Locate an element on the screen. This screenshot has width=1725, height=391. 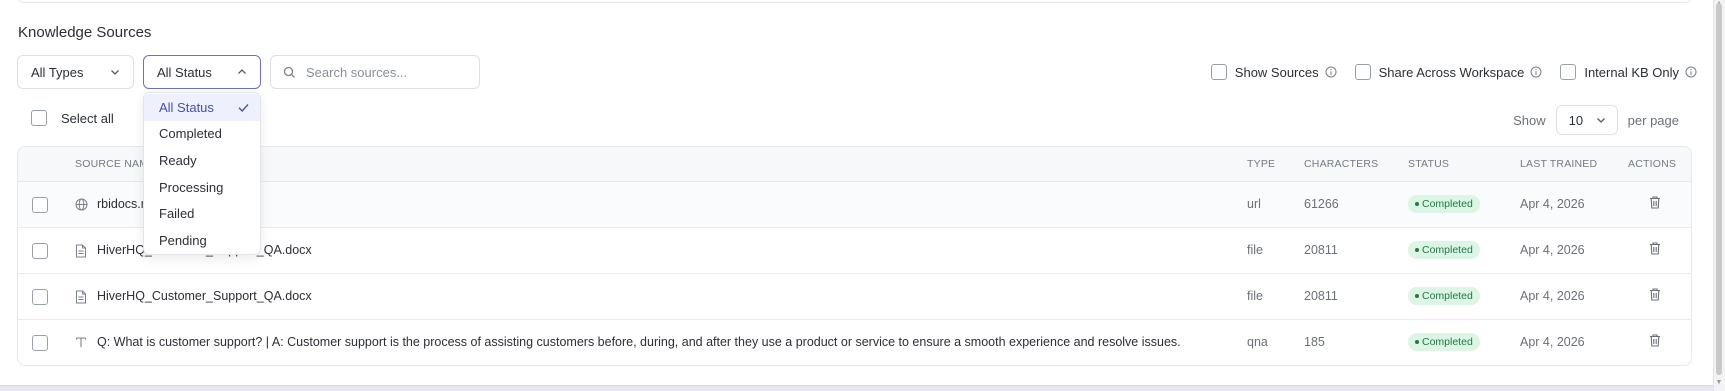
header-type: TYPE is located at coordinates (1261, 164).